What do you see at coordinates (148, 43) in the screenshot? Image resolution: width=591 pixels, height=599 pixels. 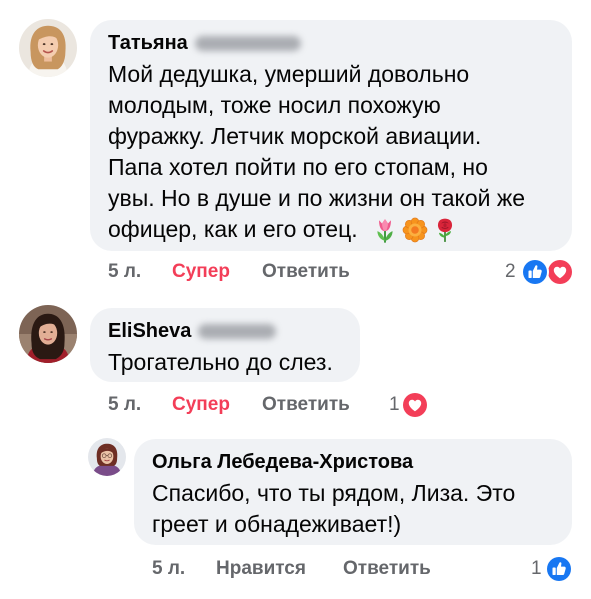 I see `author-name: Татьяна` at bounding box center [148, 43].